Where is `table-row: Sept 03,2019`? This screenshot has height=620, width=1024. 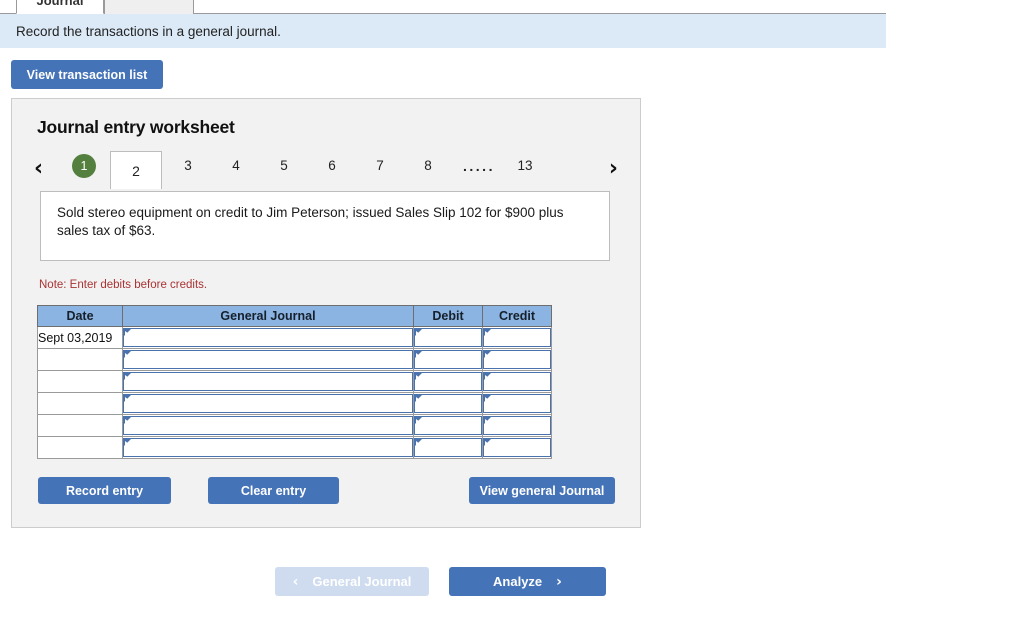
table-row: Sept 03,2019 is located at coordinates (294, 337).